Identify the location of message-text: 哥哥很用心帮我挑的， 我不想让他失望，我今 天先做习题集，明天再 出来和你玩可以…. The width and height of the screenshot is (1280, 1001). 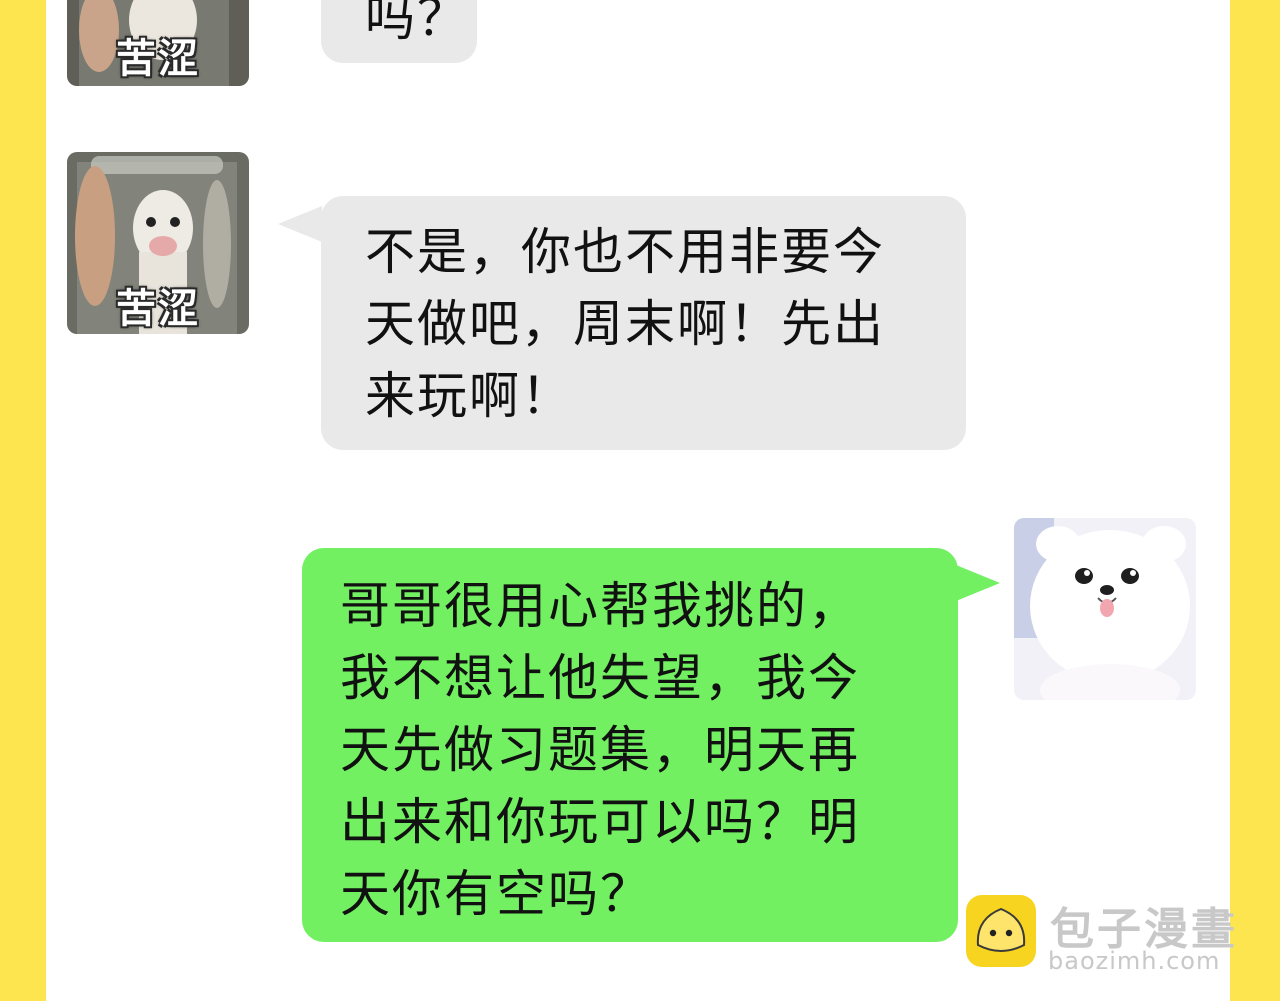
(600, 750).